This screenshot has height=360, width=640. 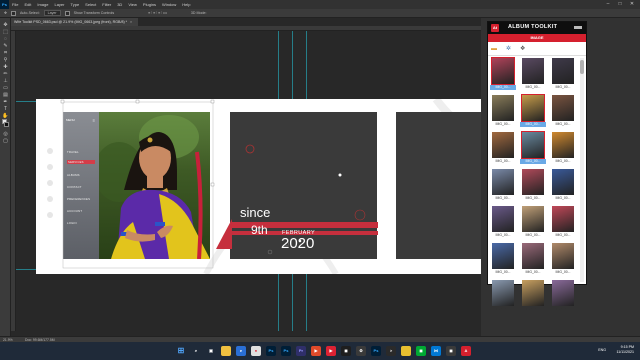 What do you see at coordinates (181, 351) in the screenshot?
I see `windows-start-icon: ⊞` at bounding box center [181, 351].